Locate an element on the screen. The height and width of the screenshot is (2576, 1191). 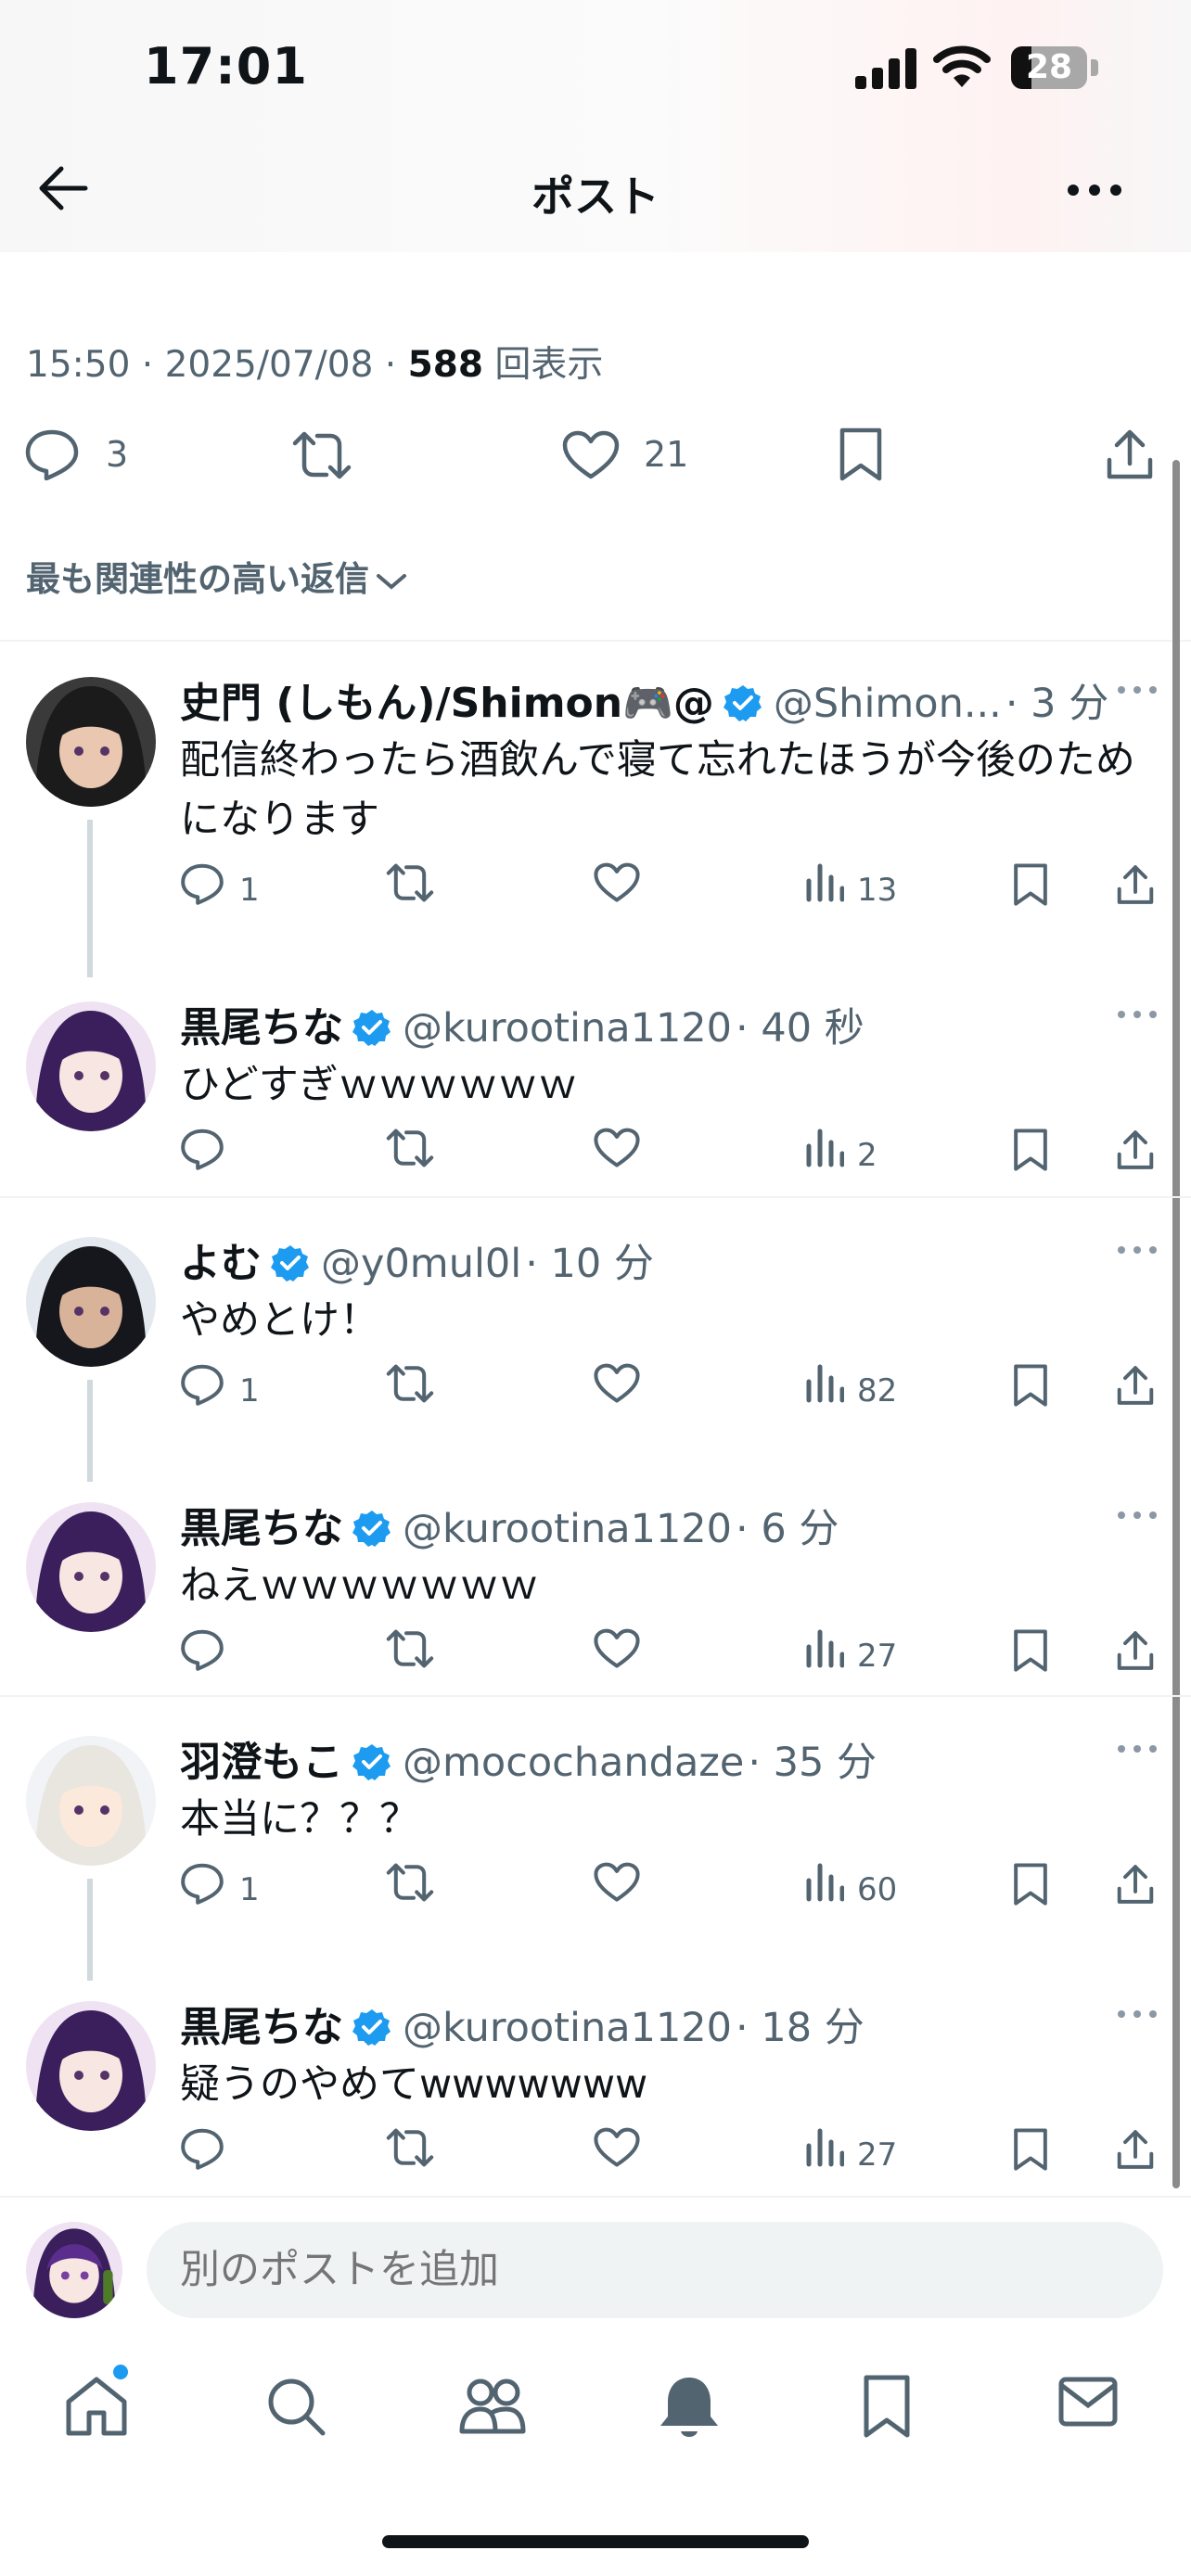
add-post-input is located at coordinates (655, 2270).